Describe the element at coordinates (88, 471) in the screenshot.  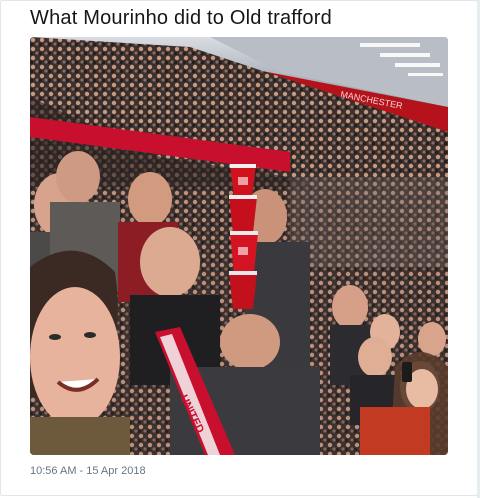
I see `tweet-timestamp: 10:56 AM - 15 Apr 2018` at that location.